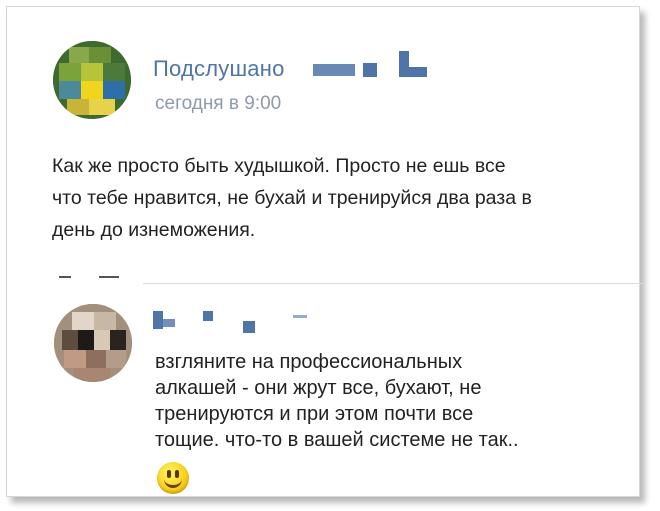 The image size is (660, 511). Describe the element at coordinates (218, 104) in the screenshot. I see `post-timestamp: сегодня в 9:00` at that location.